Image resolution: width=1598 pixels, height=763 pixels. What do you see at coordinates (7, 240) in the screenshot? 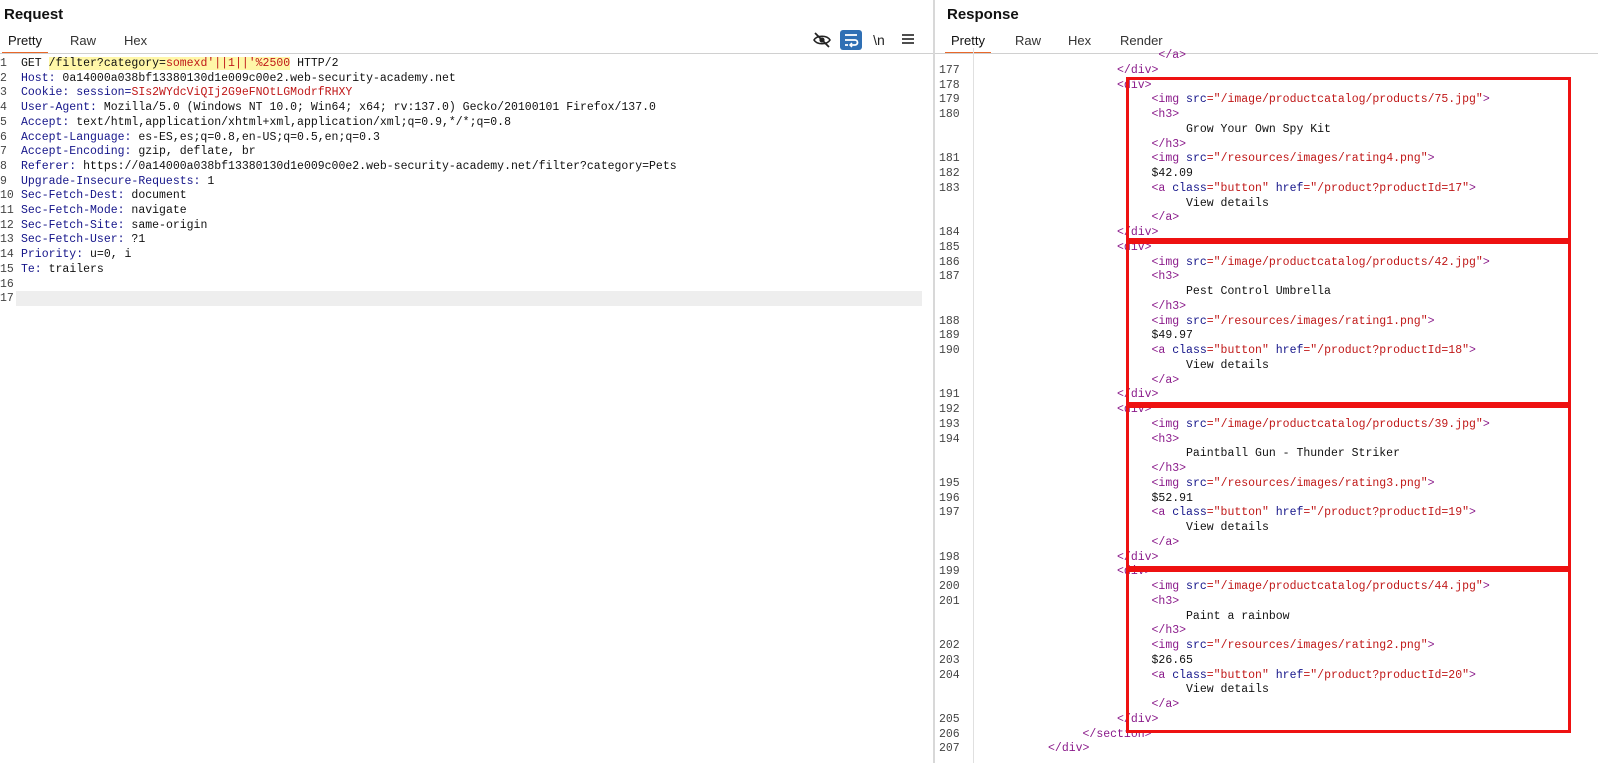
I see `line-number: 13` at bounding box center [7, 240].